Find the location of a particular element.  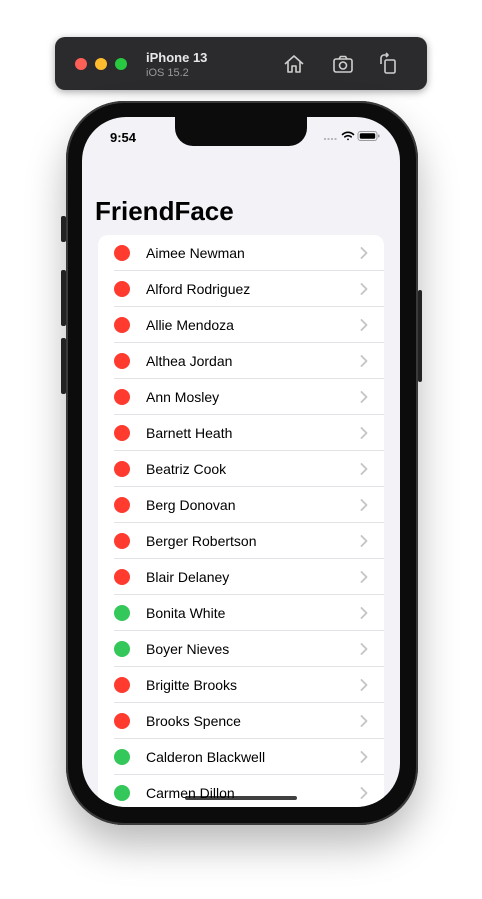

friend-row: Berg Donovan is located at coordinates (241, 505).